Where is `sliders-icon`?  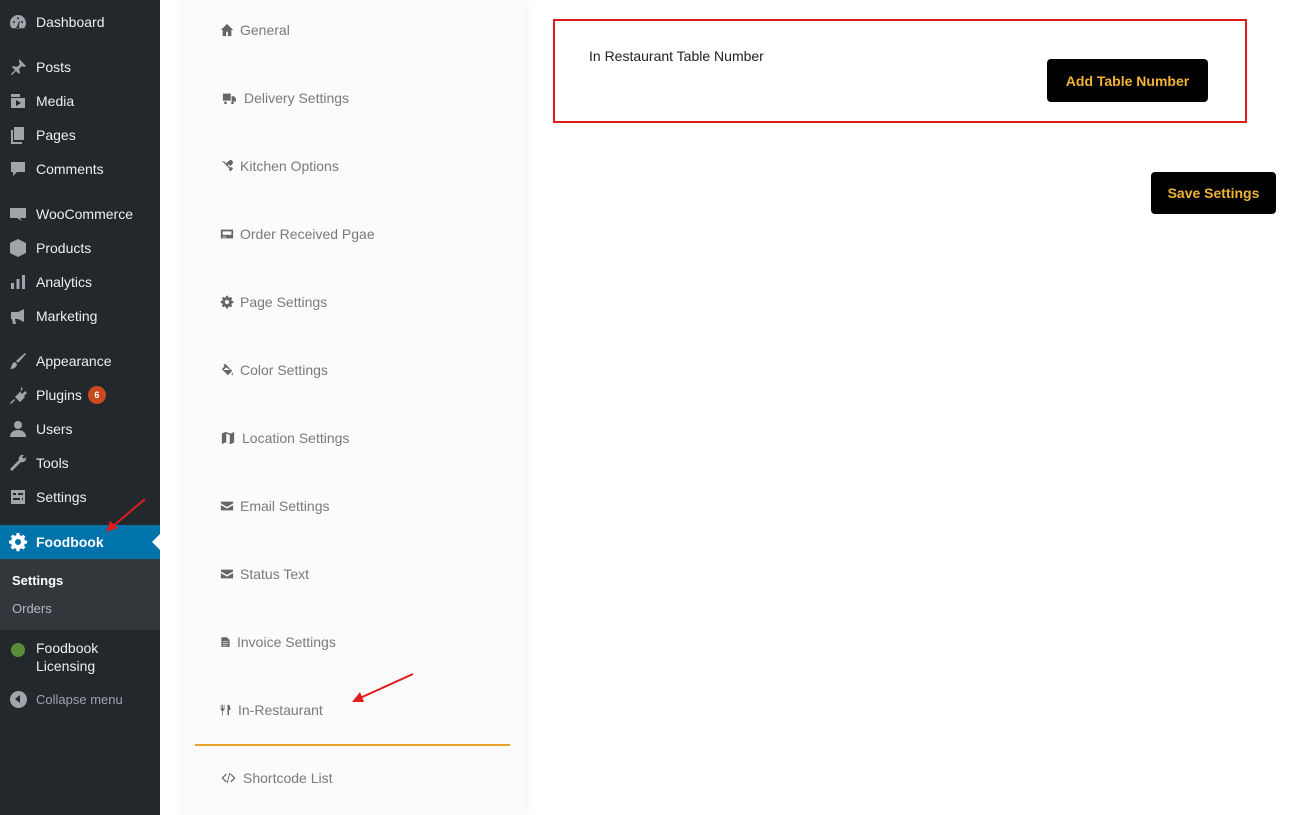 sliders-icon is located at coordinates (18, 497).